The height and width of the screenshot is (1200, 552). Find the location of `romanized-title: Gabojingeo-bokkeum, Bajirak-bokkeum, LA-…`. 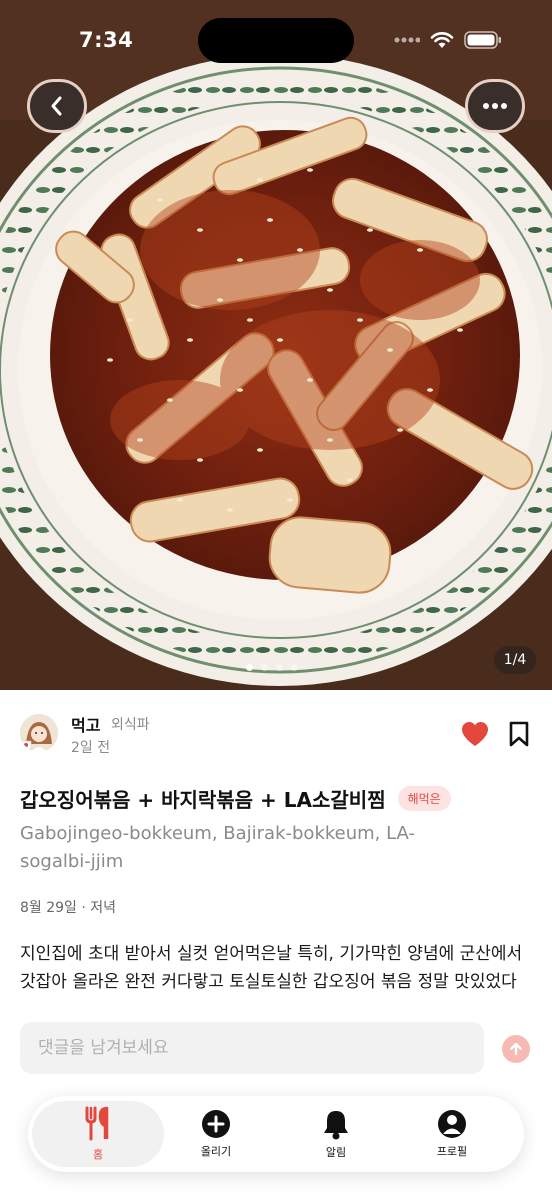

romanized-title: Gabojingeo-bokkeum, Bajirak-bokkeum, LA-… is located at coordinates (217, 847).